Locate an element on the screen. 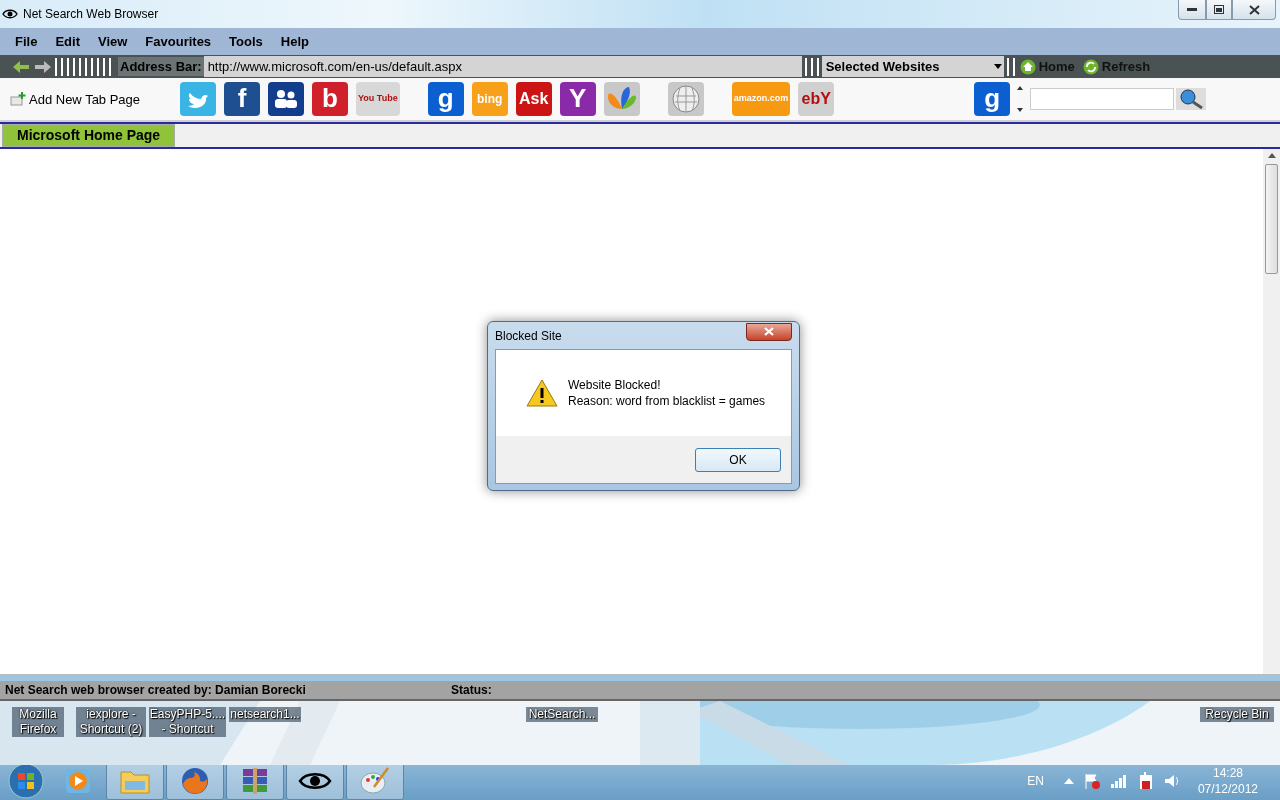 Image resolution: width=1280 pixels, height=800 pixels. site-button: ebY is located at coordinates (816, 99).